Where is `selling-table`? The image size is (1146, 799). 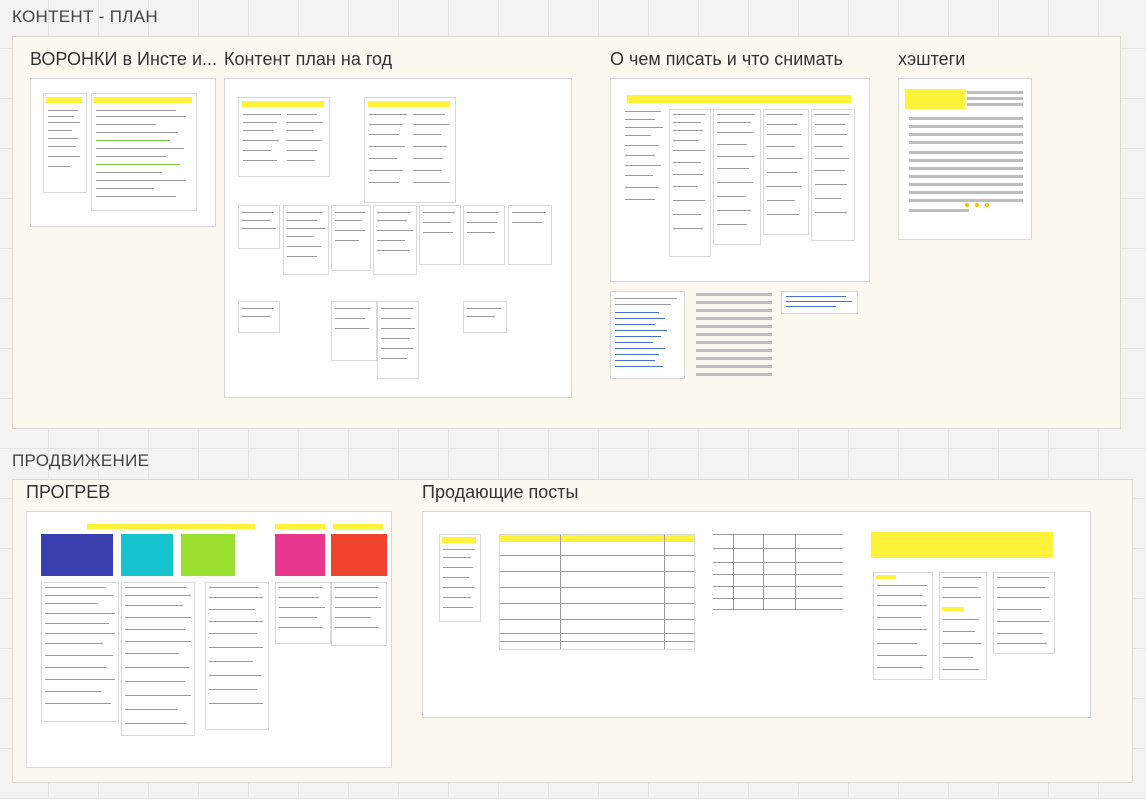
selling-table is located at coordinates (597, 592).